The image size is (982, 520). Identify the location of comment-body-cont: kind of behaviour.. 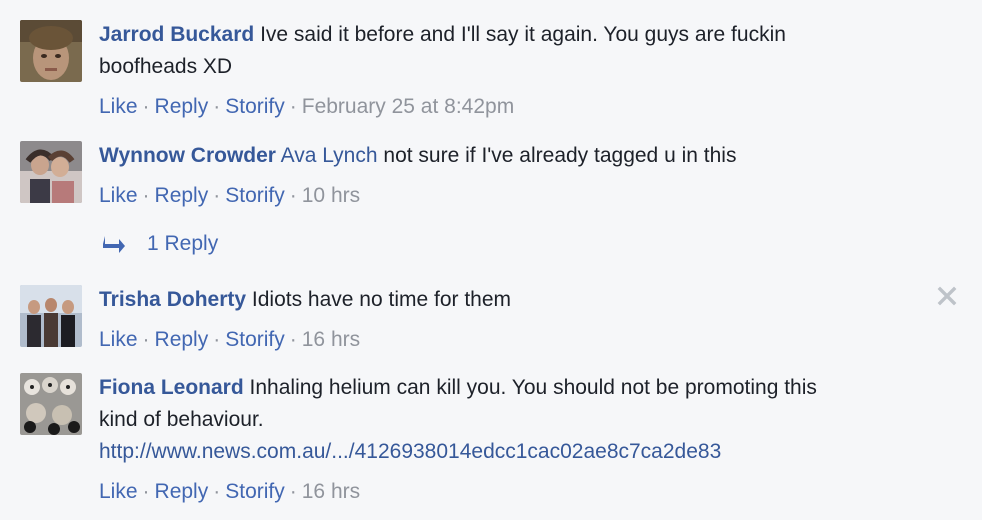
(181, 419).